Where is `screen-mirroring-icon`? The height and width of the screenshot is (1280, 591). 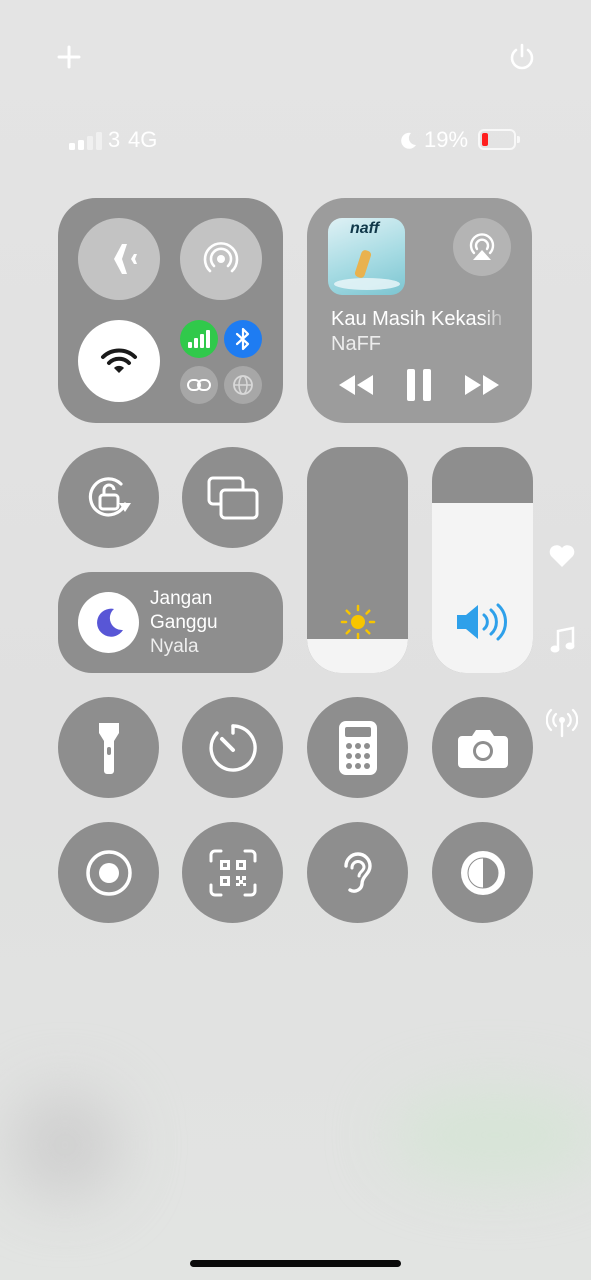 screen-mirroring-icon is located at coordinates (232, 497).